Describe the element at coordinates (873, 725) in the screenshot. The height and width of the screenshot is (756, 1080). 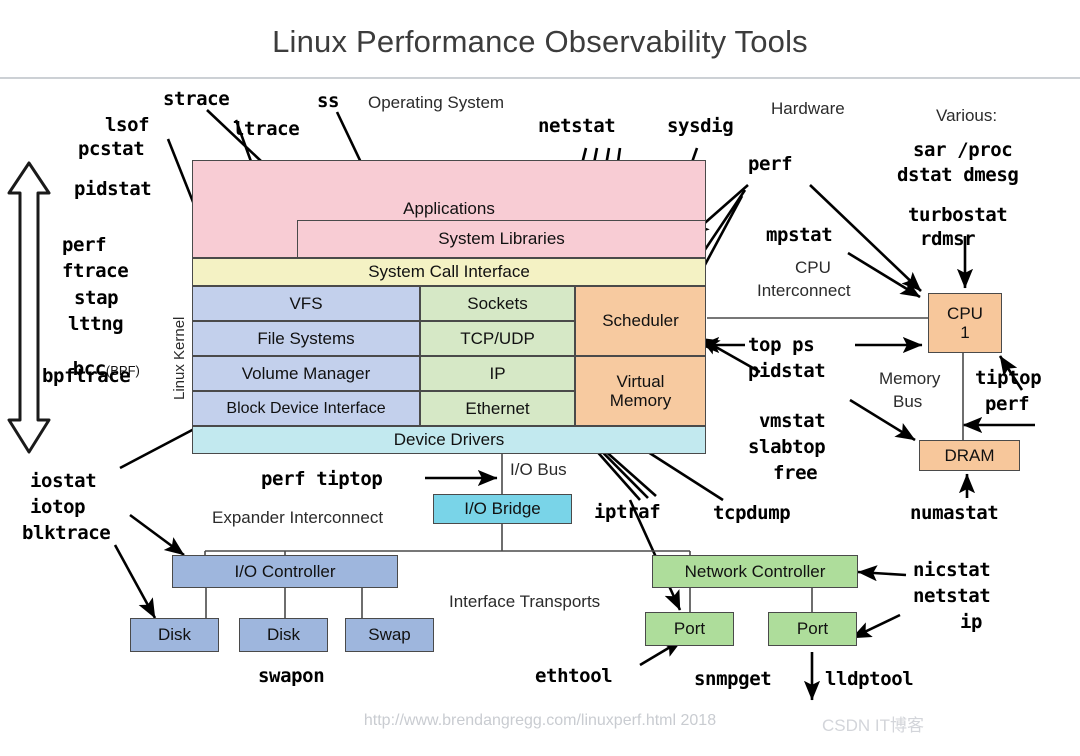
I see `footer-watermark: CSDN IT博客` at that location.